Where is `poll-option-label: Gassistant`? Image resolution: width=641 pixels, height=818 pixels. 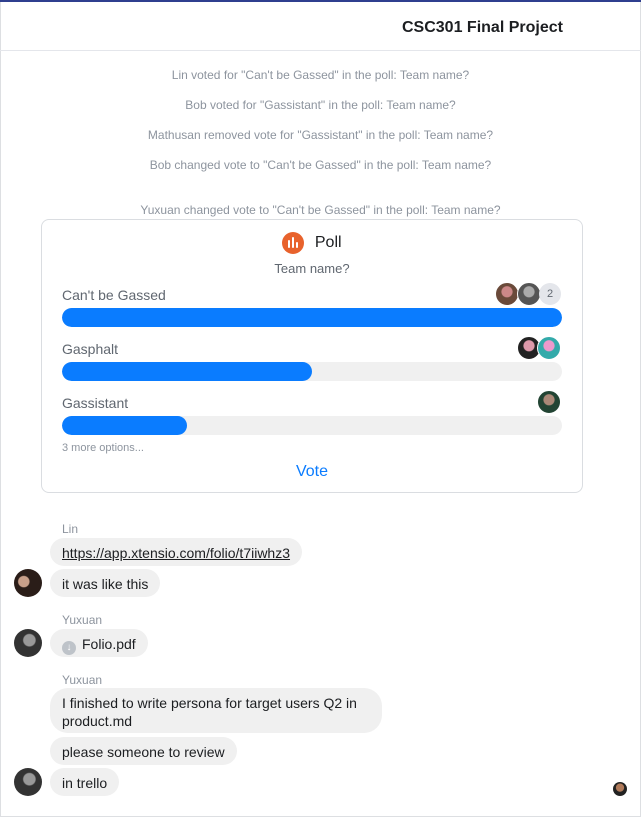
poll-option-label: Gassistant is located at coordinates (95, 403).